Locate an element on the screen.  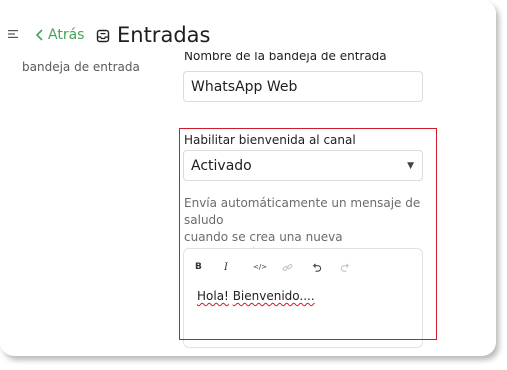
back-label: Atrás is located at coordinates (66, 35).